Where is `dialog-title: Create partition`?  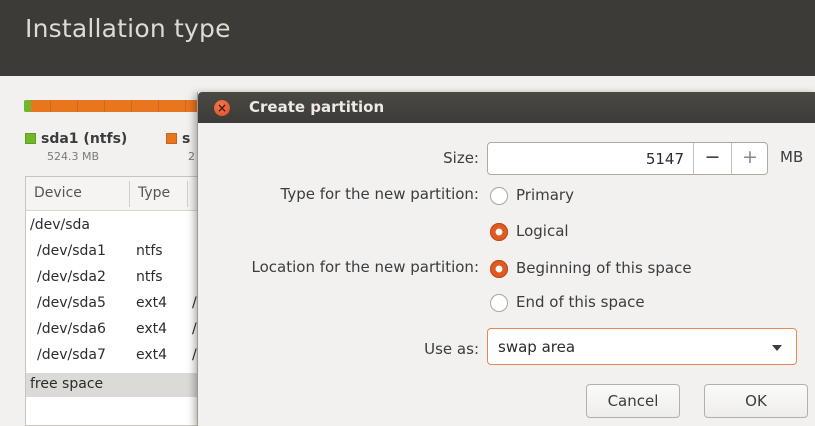
dialog-title: Create partition is located at coordinates (317, 107).